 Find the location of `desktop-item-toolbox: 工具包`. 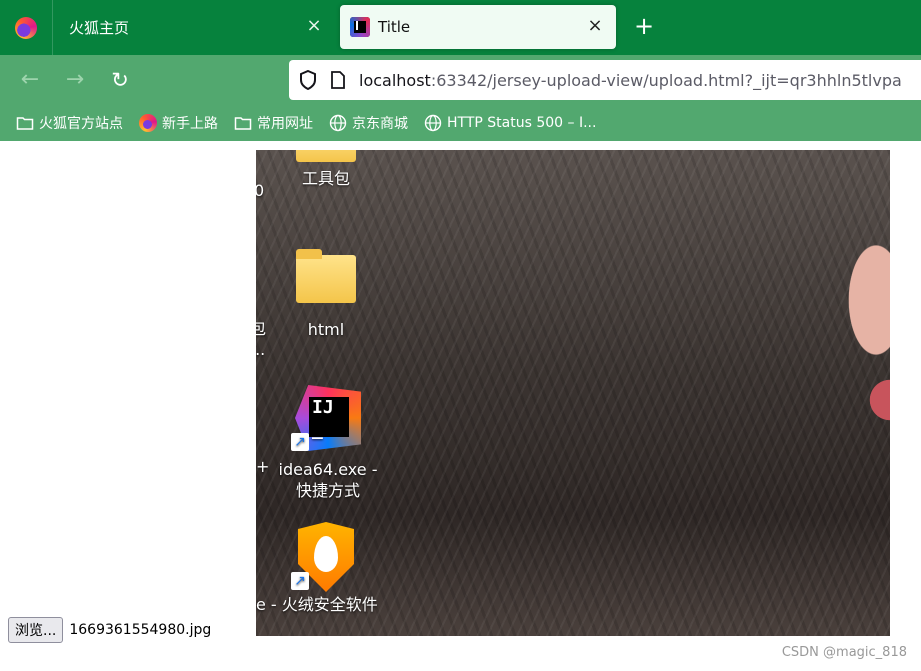

desktop-item-toolbox: 工具包 is located at coordinates (326, 169).